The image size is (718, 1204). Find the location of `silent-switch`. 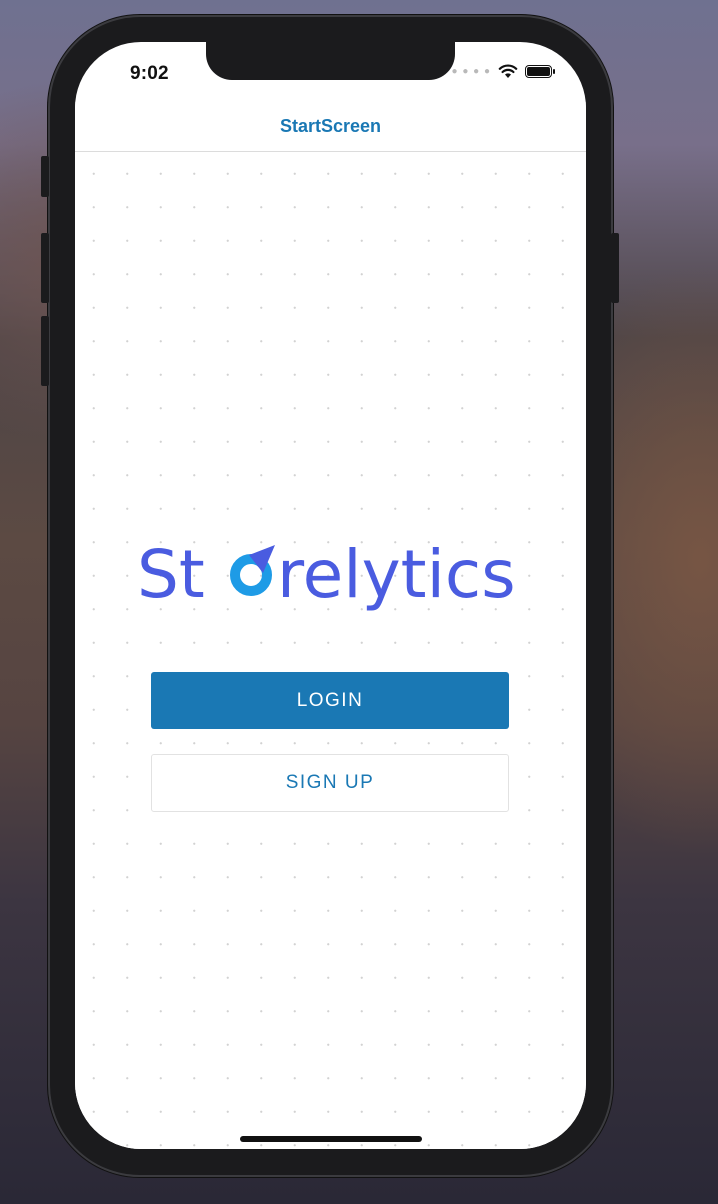

silent-switch is located at coordinates (45, 176).